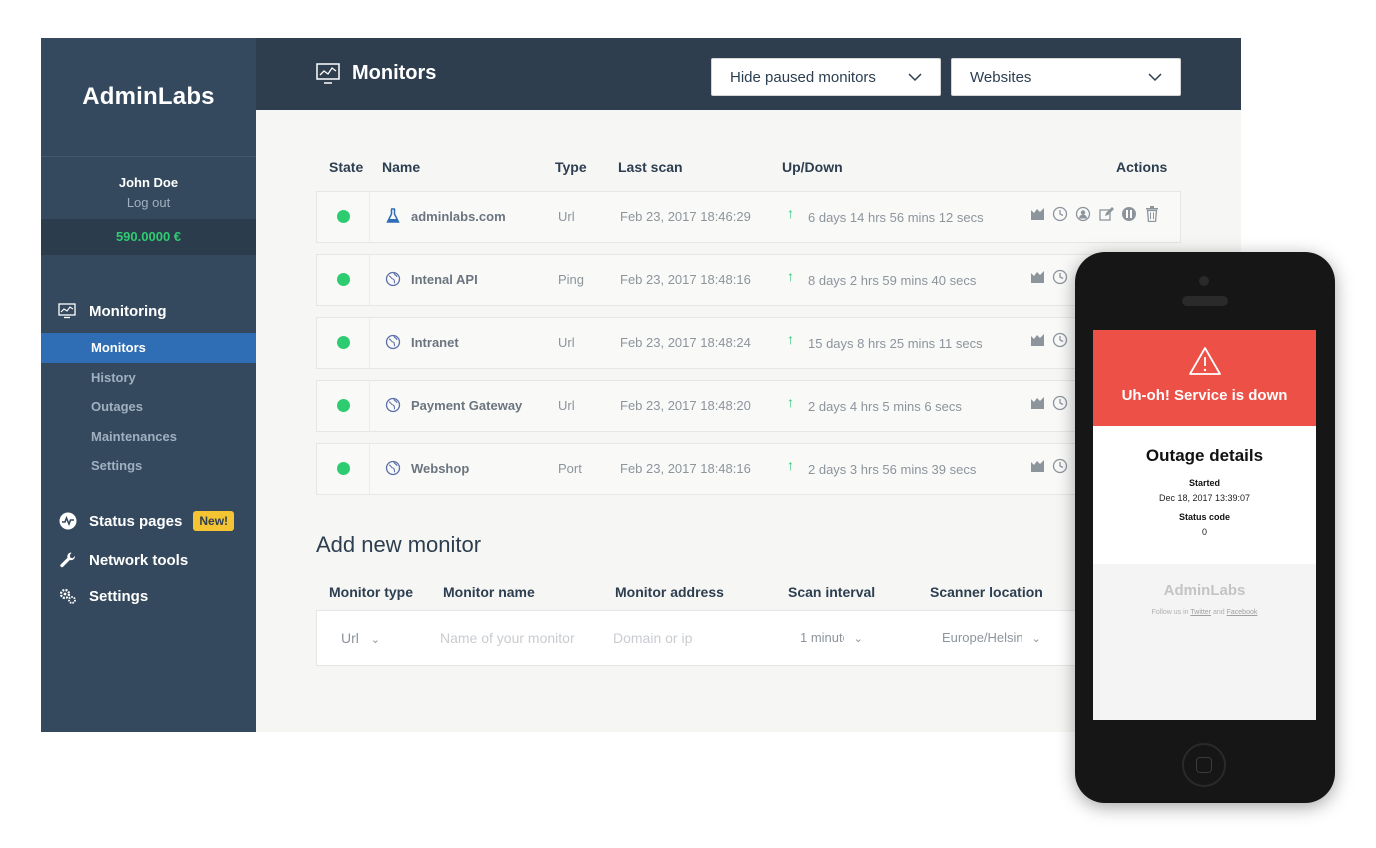  What do you see at coordinates (1204, 395) in the screenshot?
I see `alert-text: Uh-oh! Service is down` at bounding box center [1204, 395].